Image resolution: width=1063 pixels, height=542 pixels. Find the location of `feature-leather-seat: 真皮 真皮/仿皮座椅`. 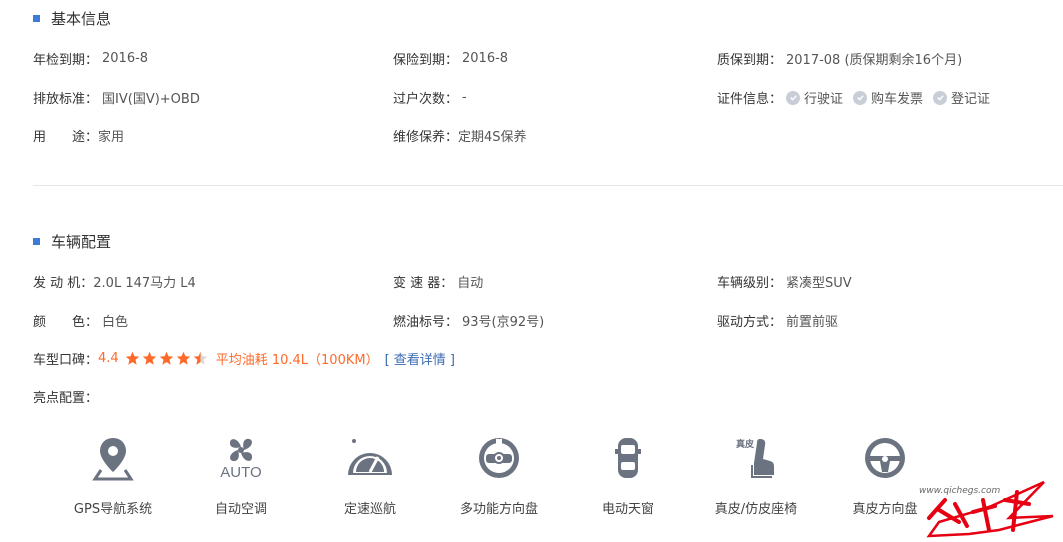

feature-leather-seat: 真皮 真皮/仿皮座椅 is located at coordinates (756, 474).